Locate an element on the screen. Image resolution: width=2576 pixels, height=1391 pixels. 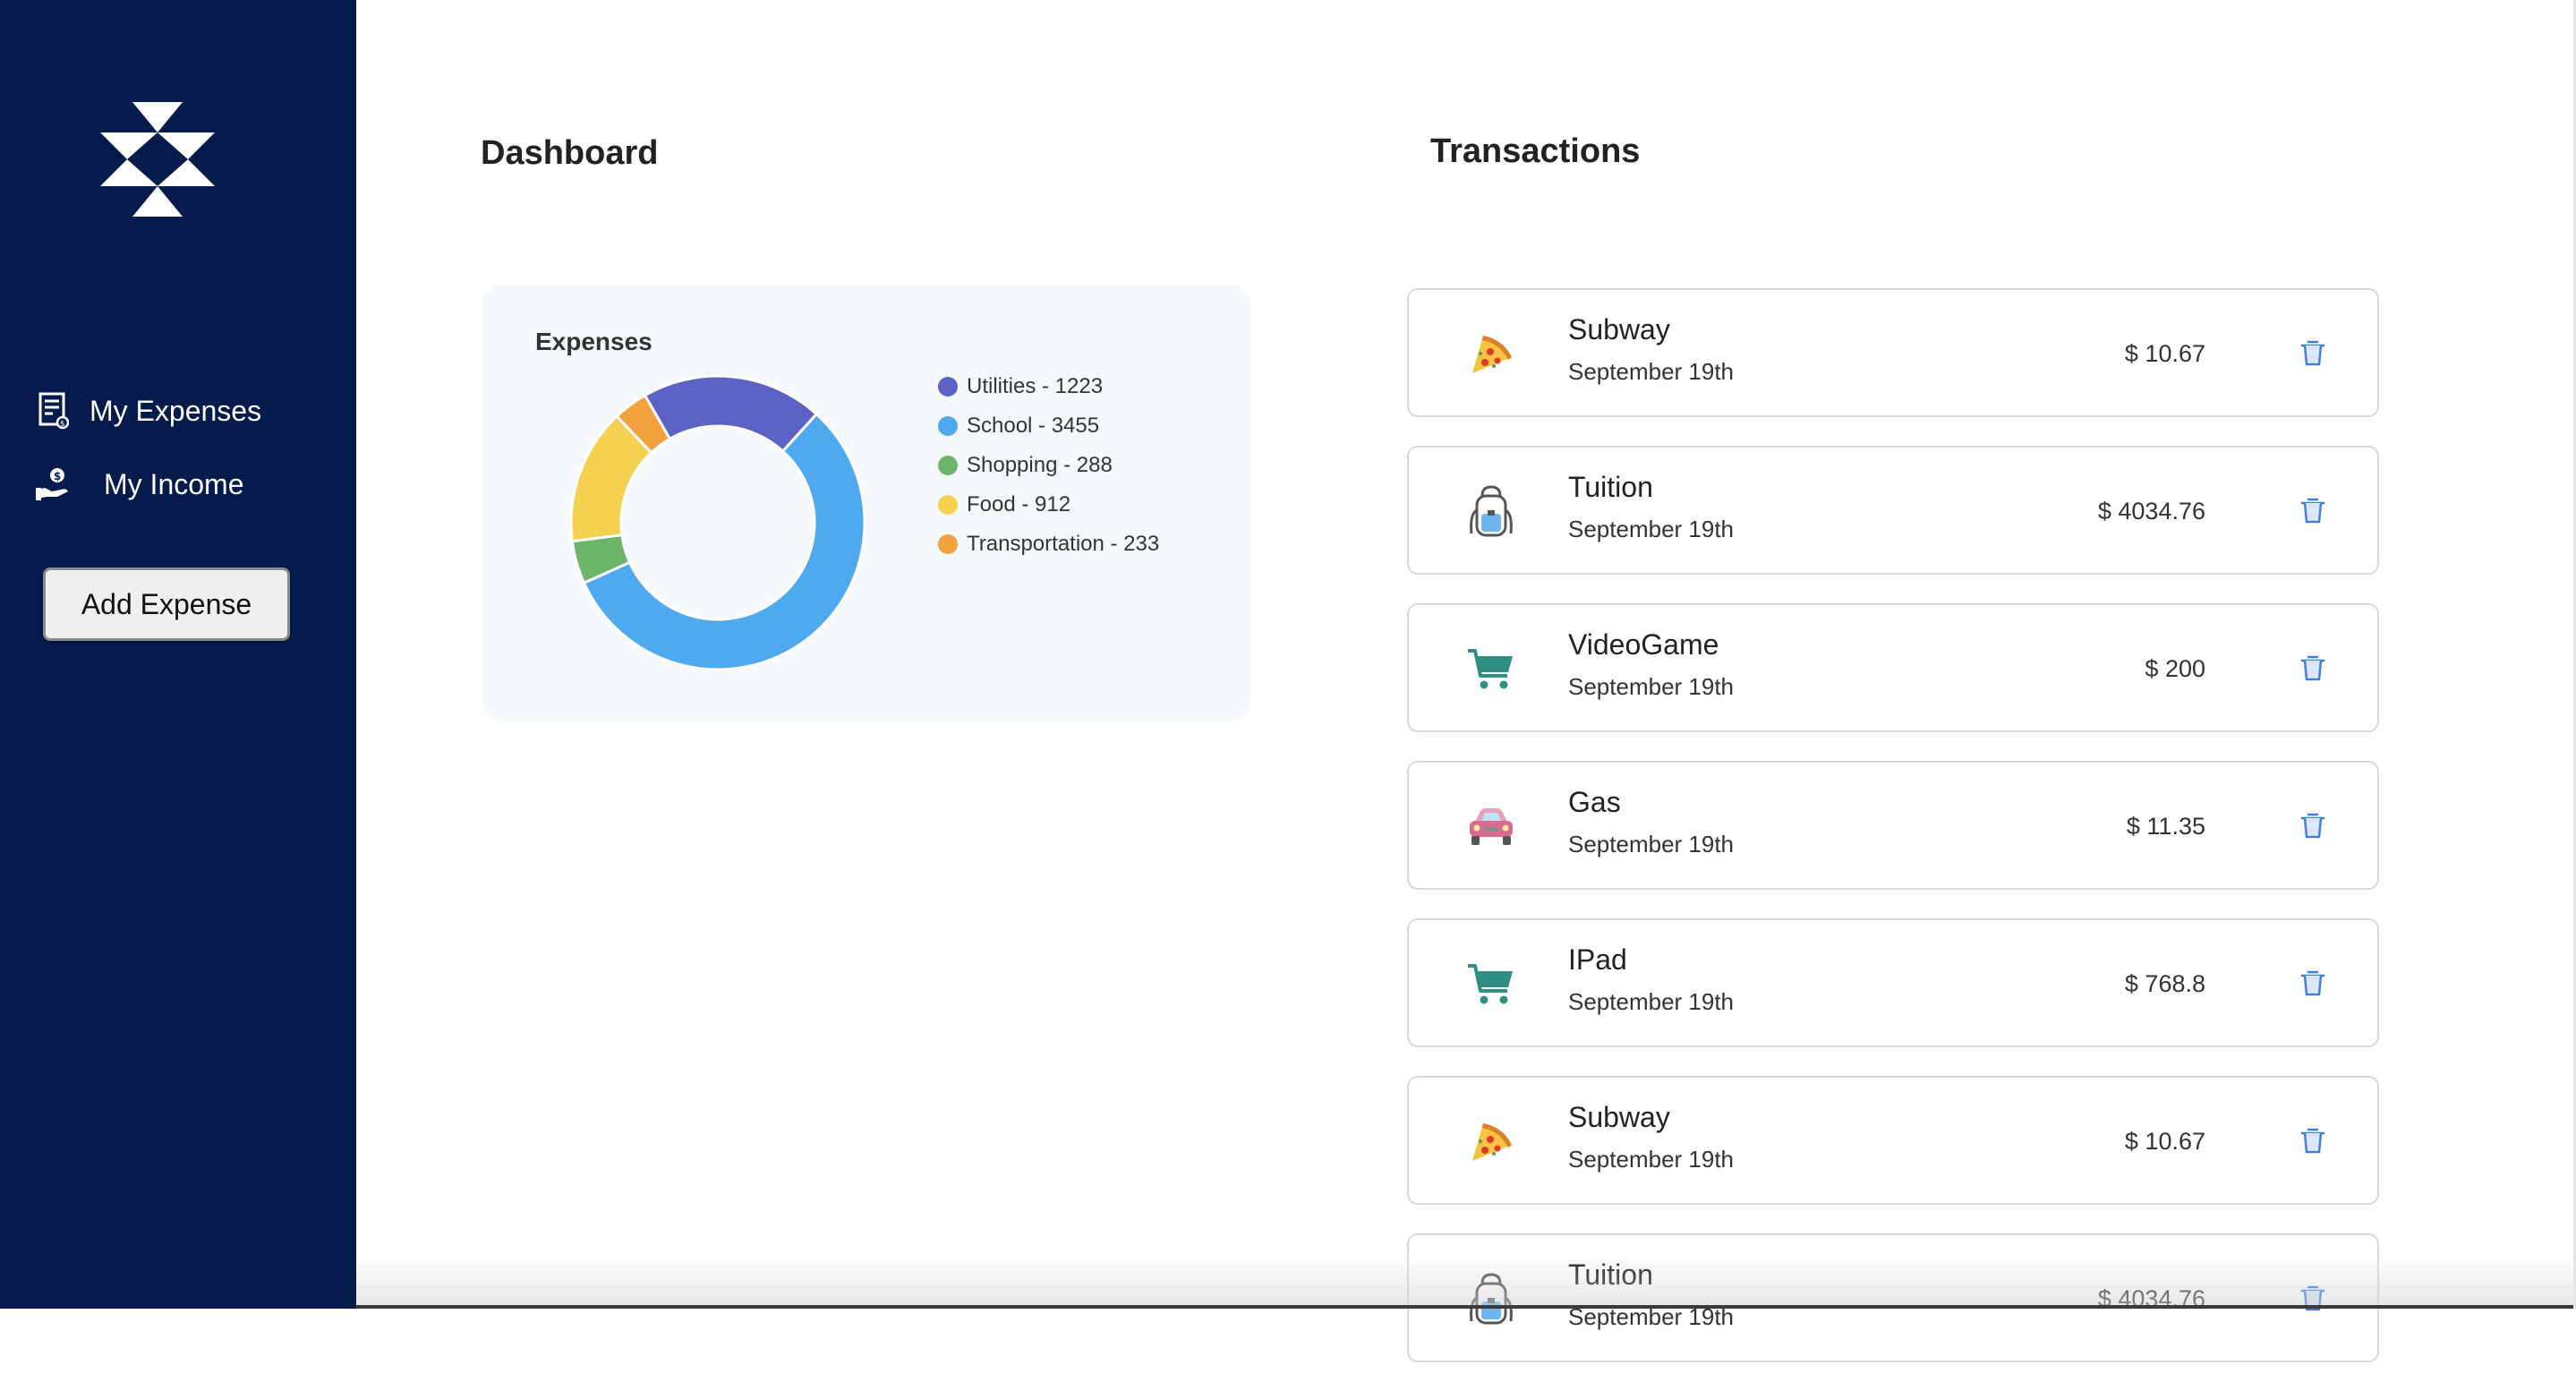
transactions-title: Transactions is located at coordinates (1535, 151).